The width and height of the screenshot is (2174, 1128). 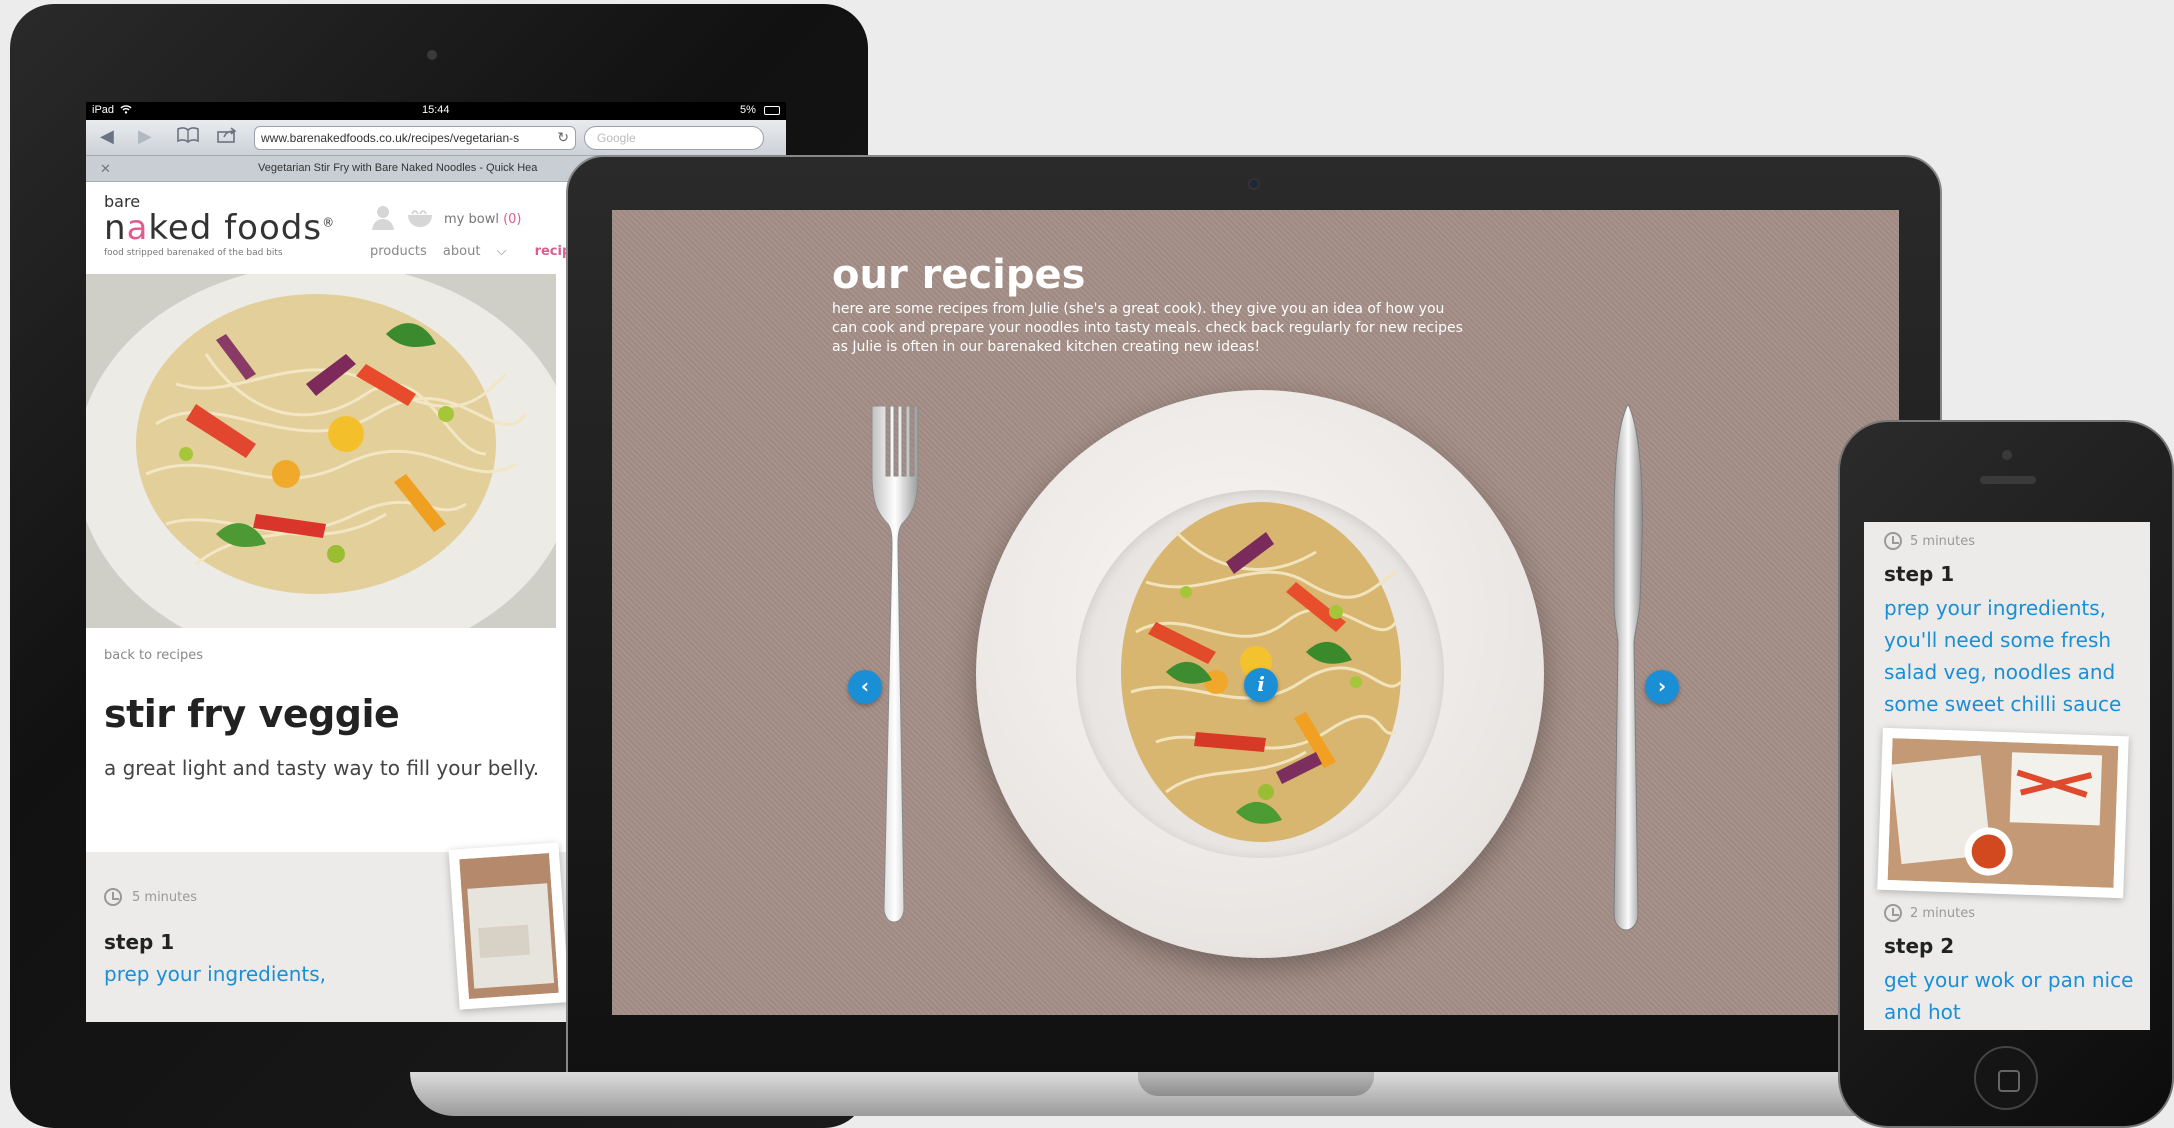 I want to click on step-heading: step 1, so click(x=139, y=942).